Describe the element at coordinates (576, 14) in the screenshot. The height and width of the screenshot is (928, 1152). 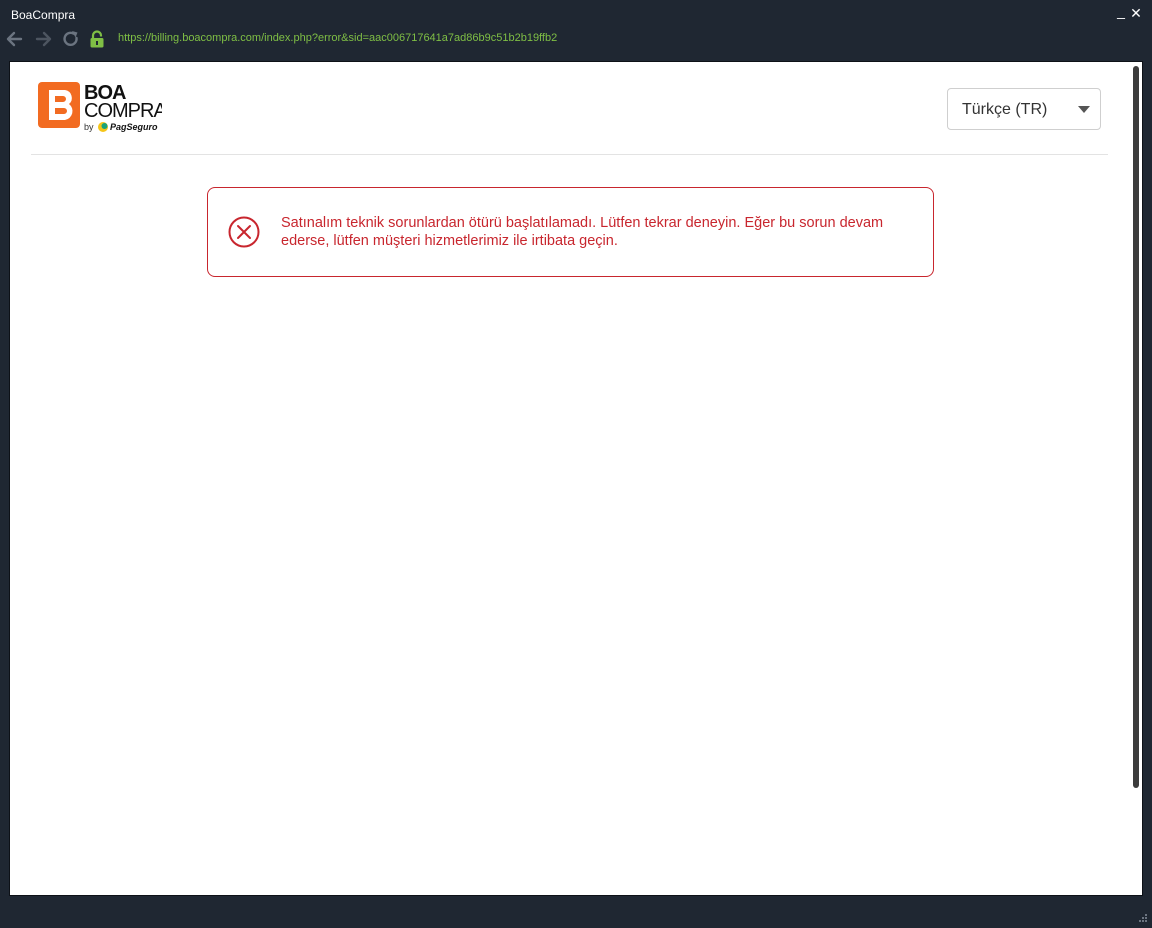
I see `title-bar: BoaCompra _ ✕` at that location.